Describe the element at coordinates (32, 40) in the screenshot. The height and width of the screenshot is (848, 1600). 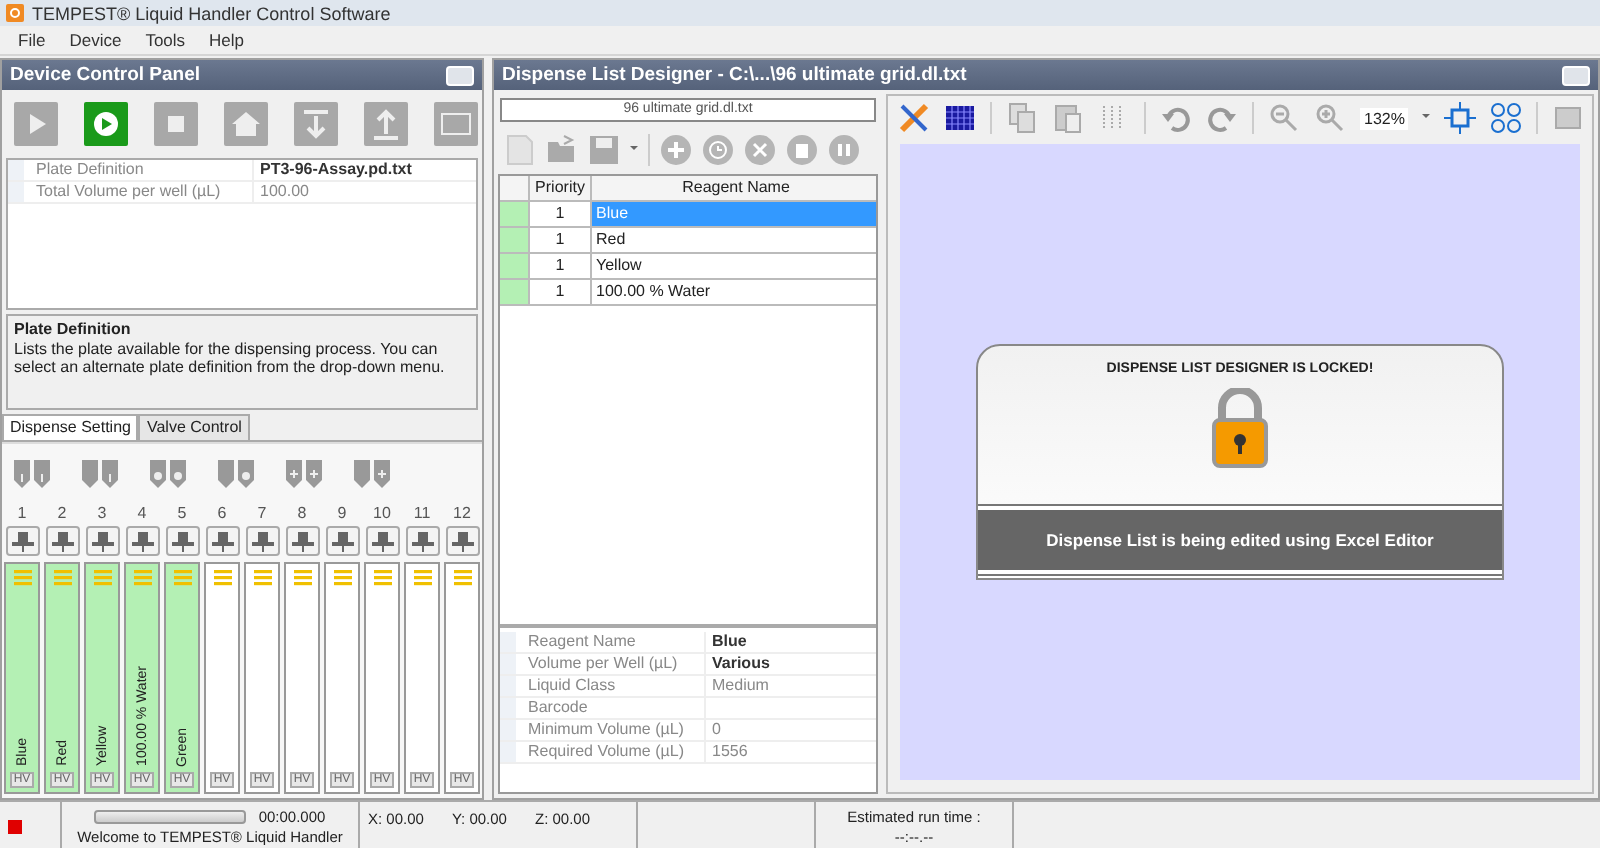
I see `menu-item: File` at that location.